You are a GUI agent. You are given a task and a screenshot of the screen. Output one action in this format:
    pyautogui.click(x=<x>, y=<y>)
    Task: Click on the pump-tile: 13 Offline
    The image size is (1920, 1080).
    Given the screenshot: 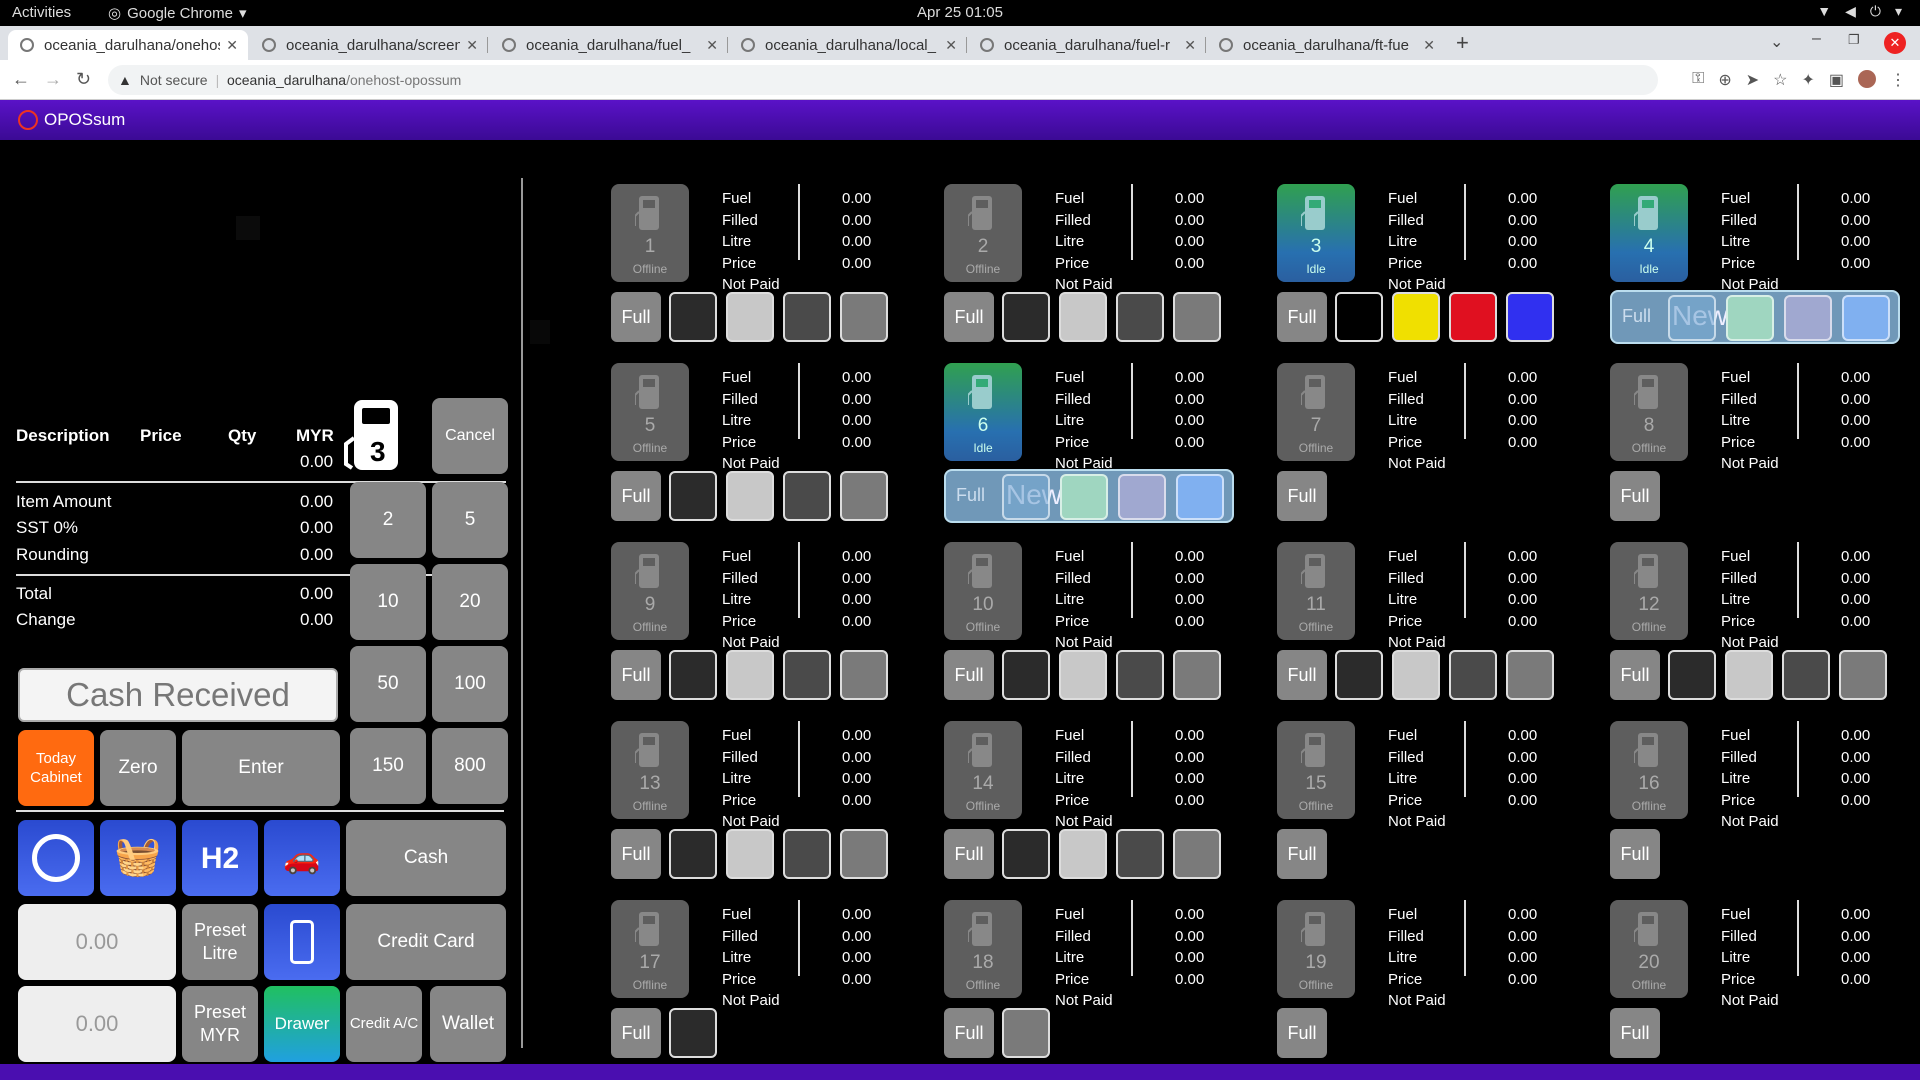 What is the action you would take?
    pyautogui.click(x=650, y=770)
    